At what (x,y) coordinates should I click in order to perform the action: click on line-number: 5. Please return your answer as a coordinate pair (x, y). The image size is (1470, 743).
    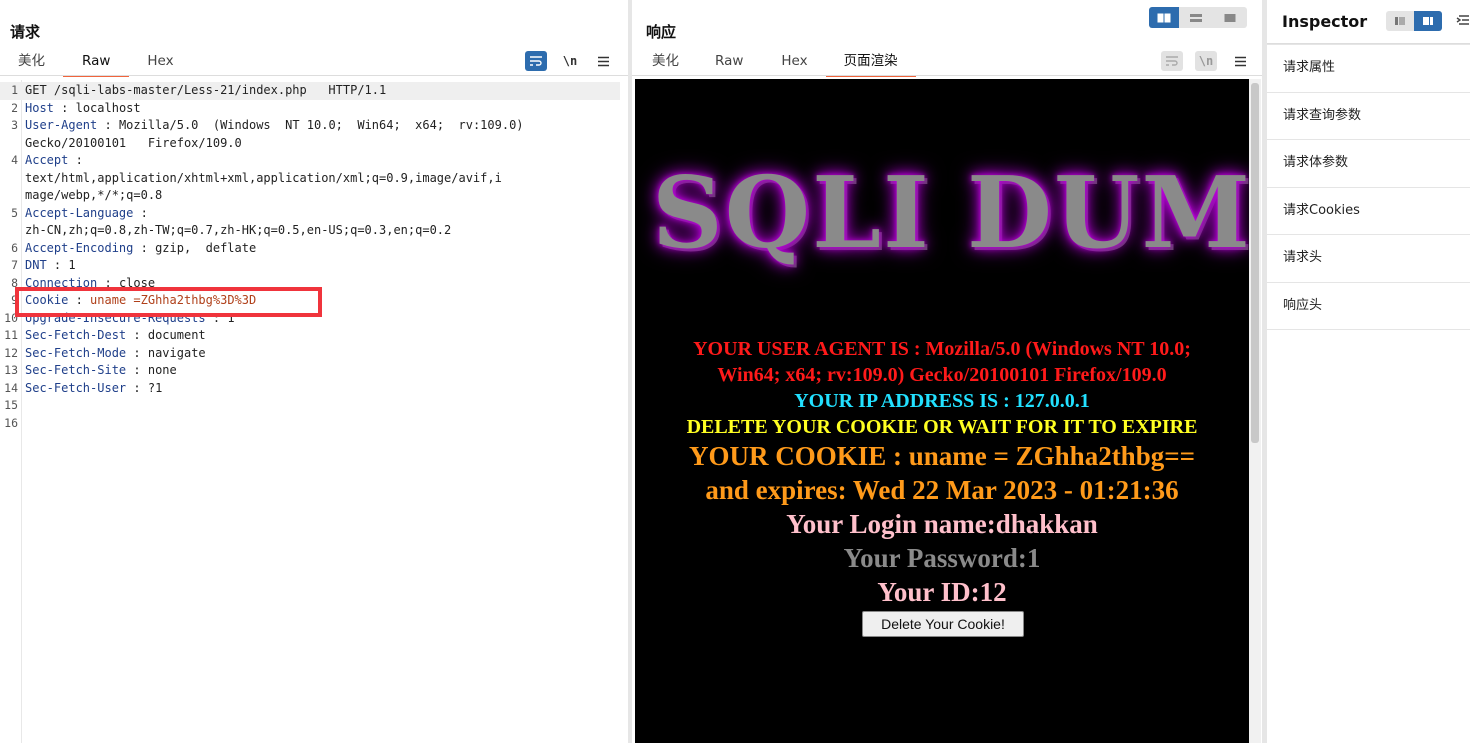
    Looking at the image, I should click on (14, 212).